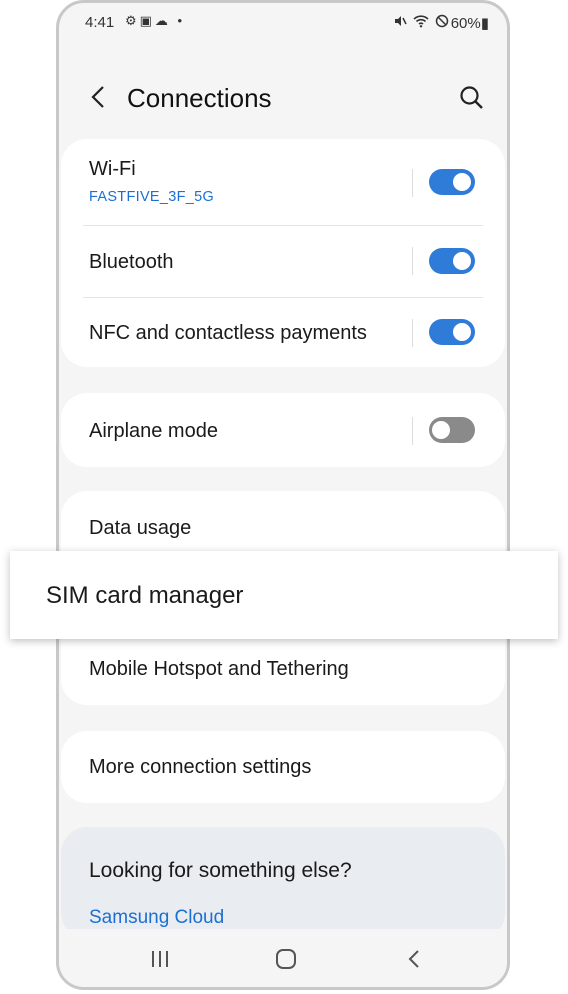 This screenshot has width=568, height=994. I want to click on back-nav-button, so click(414, 959).